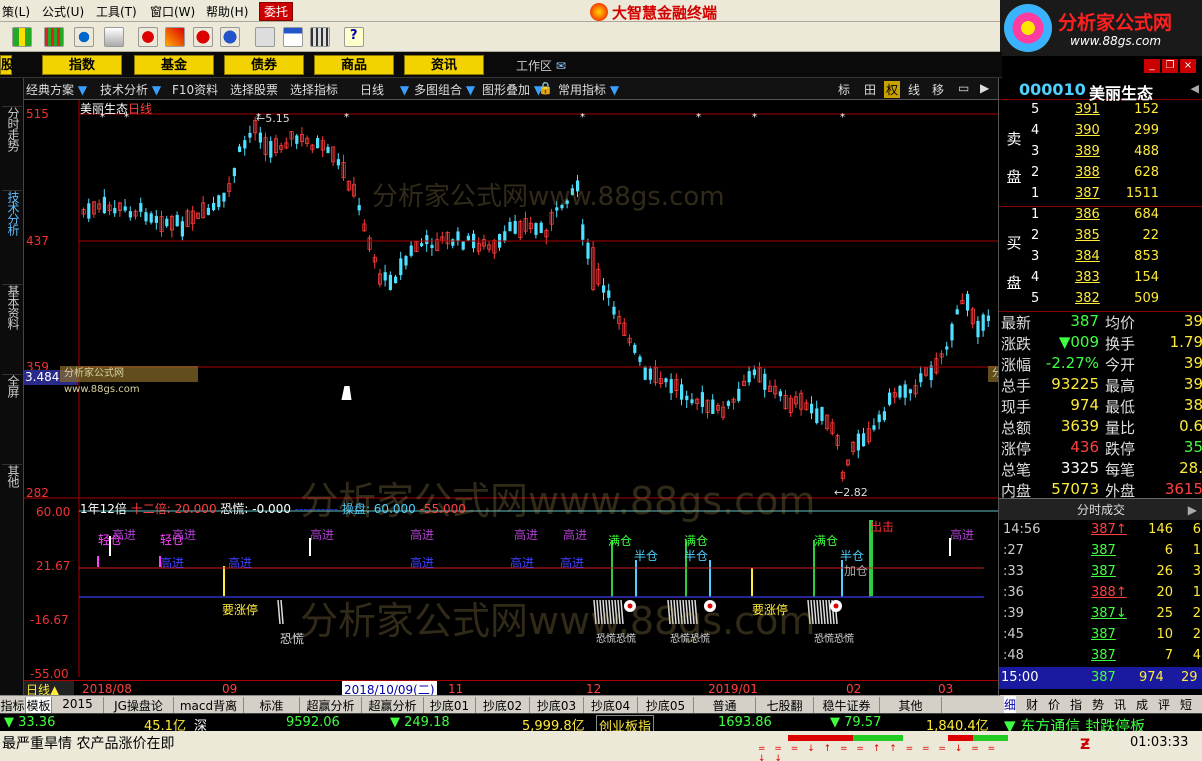  Describe the element at coordinates (1195, 88) in the screenshot. I see `panel-arrow-icon: ◀` at that location.